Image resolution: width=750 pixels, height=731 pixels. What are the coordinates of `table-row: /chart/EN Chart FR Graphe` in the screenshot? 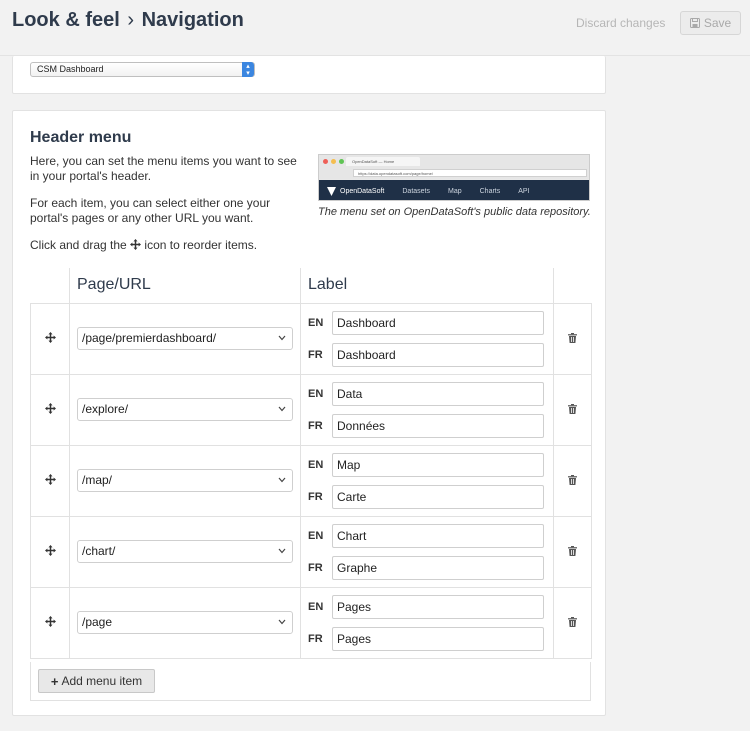 It's located at (311, 551).